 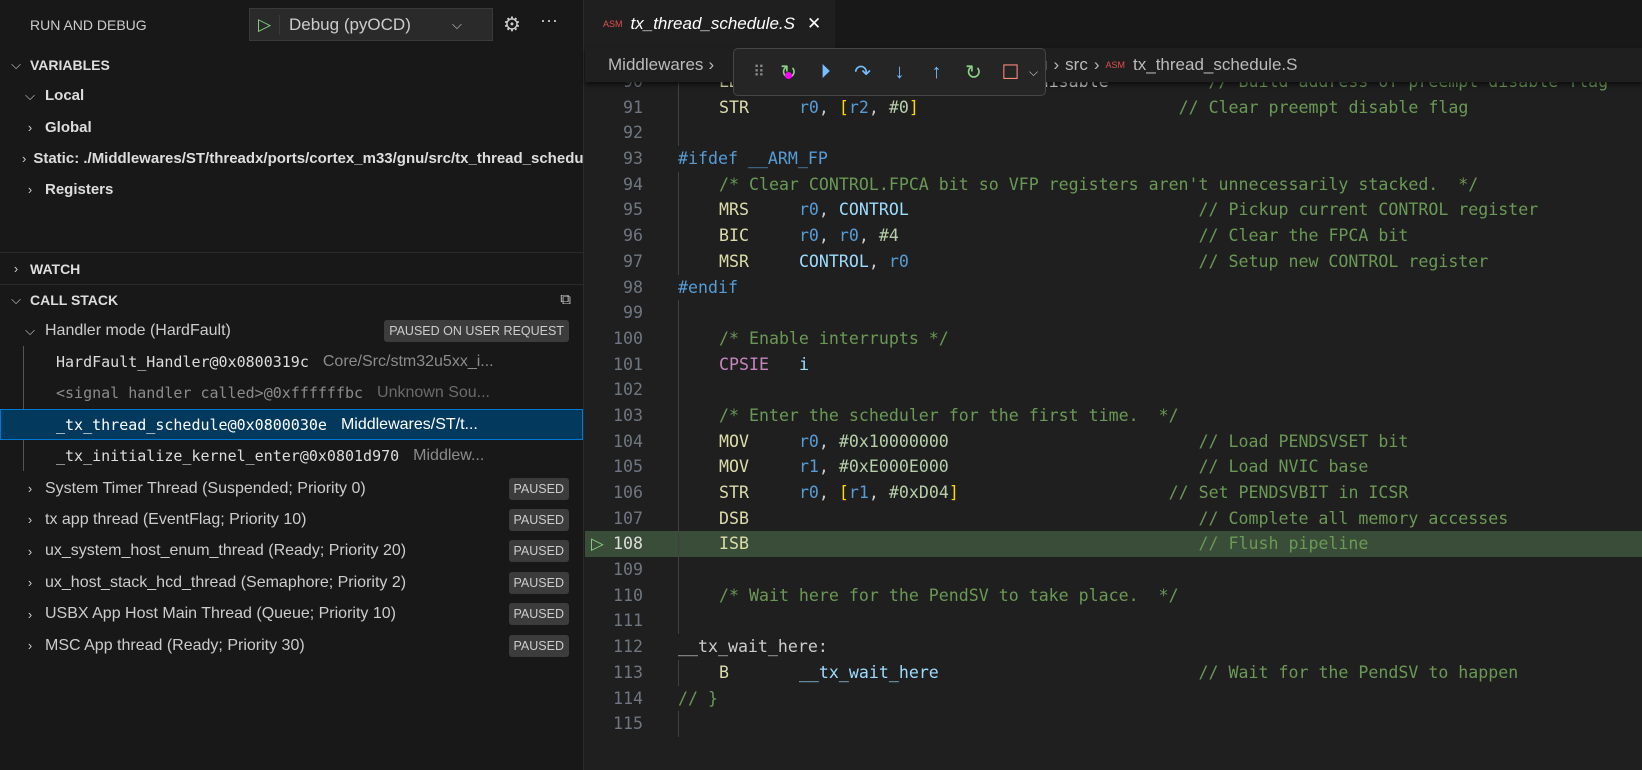 I want to click on line-number: 105, so click(x=628, y=467).